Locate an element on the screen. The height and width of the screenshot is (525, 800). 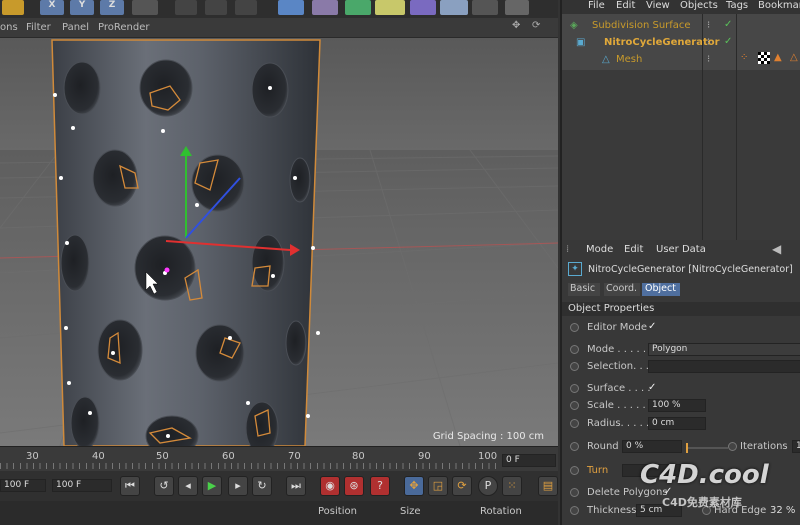
round-slider-handle is located at coordinates (687, 448).